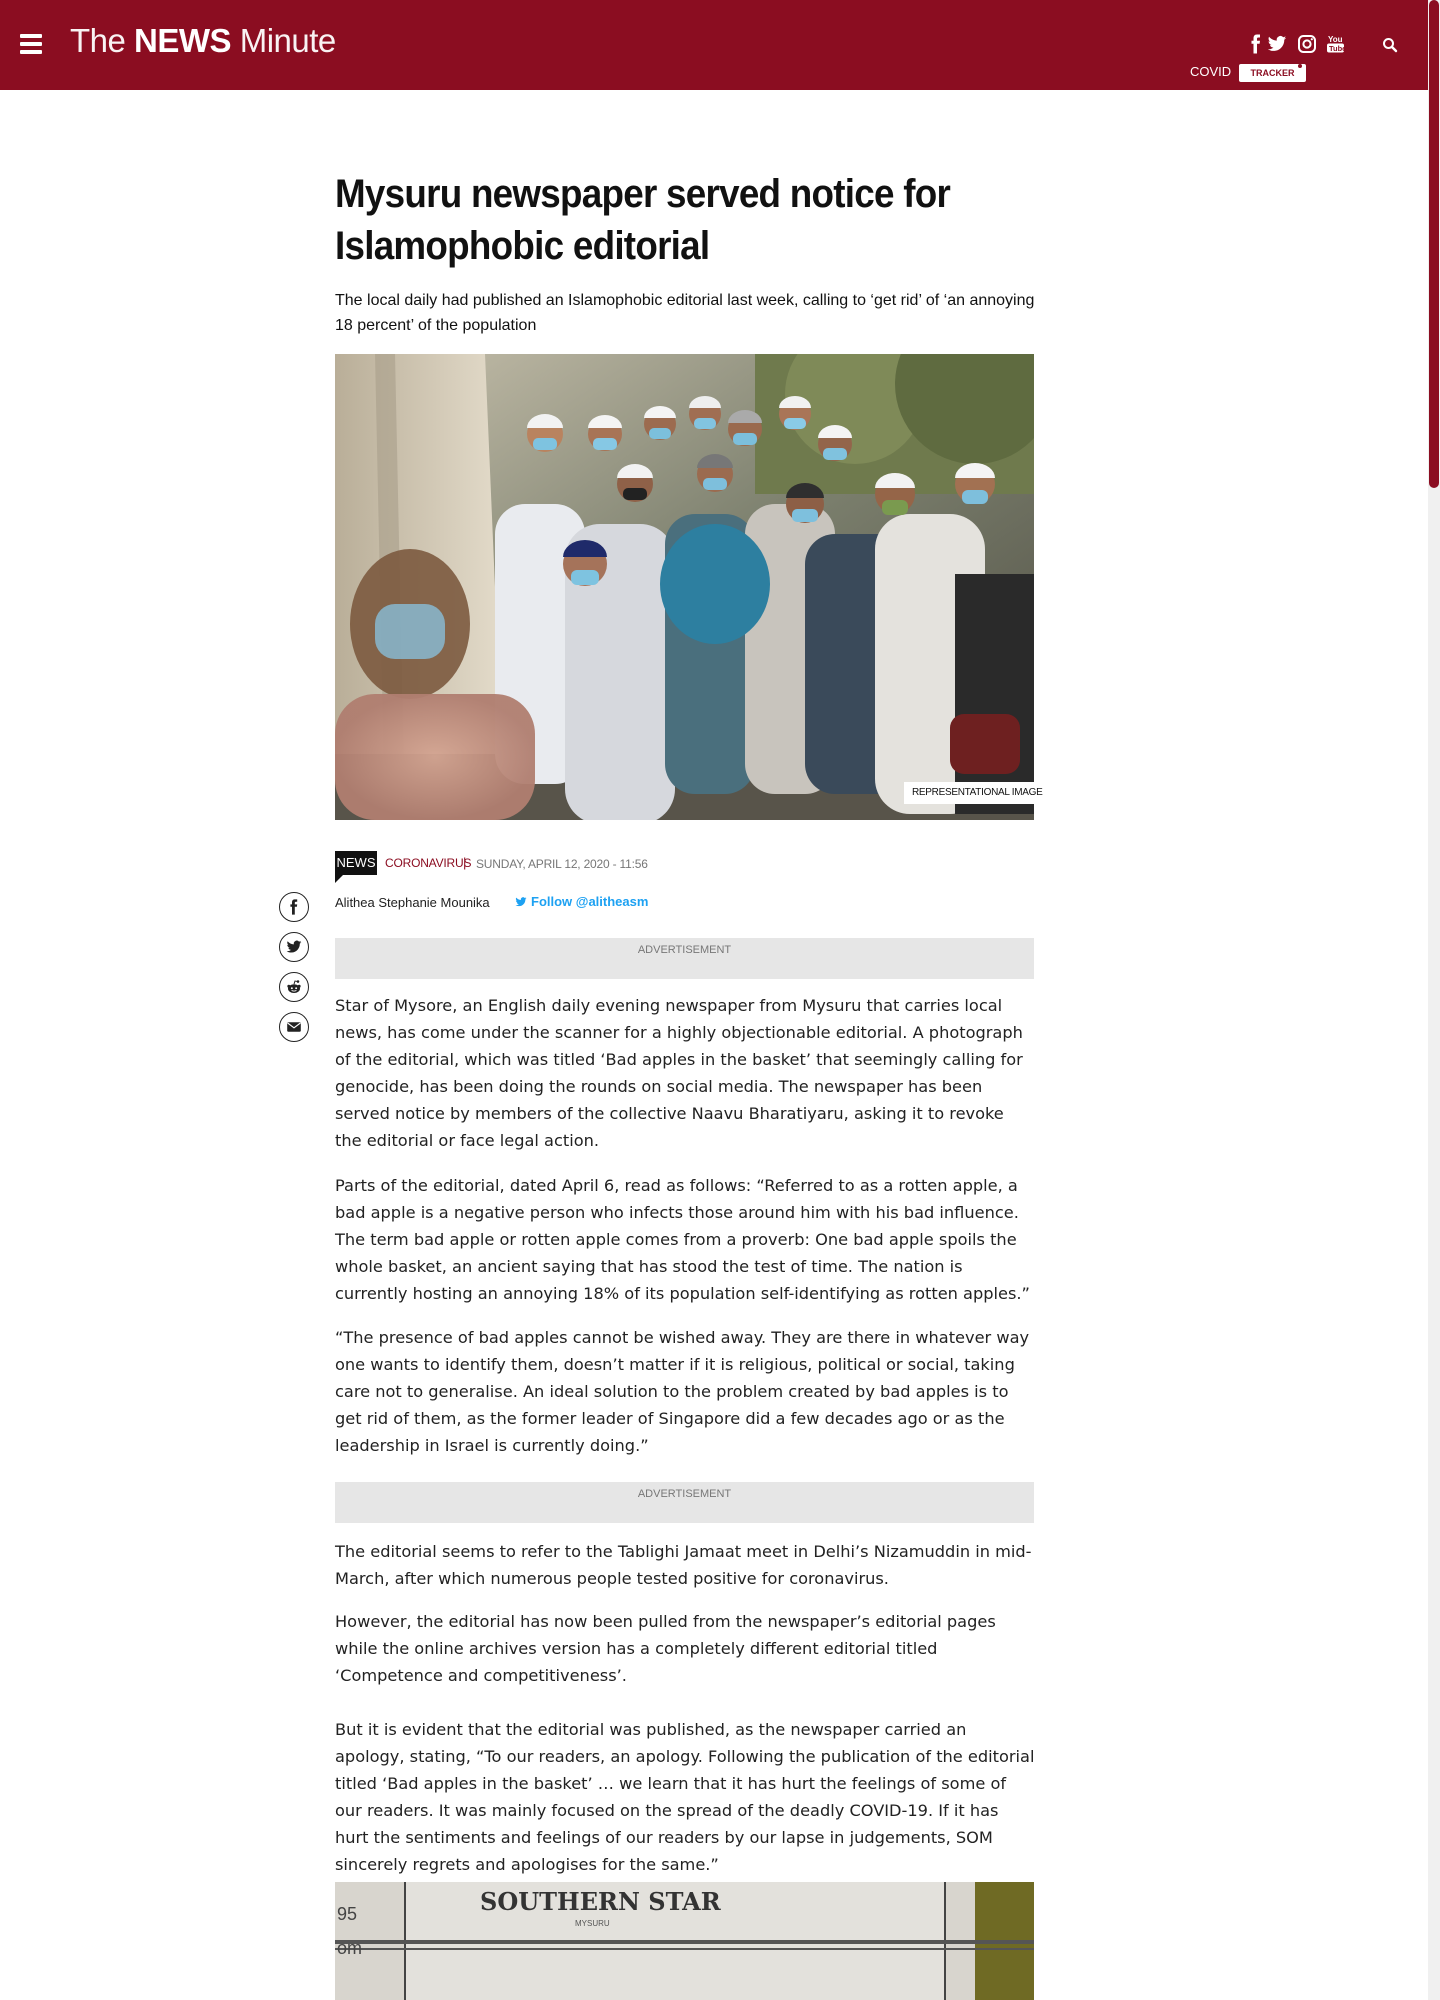 The image size is (1440, 2000). I want to click on search-icon, so click(1390, 45).